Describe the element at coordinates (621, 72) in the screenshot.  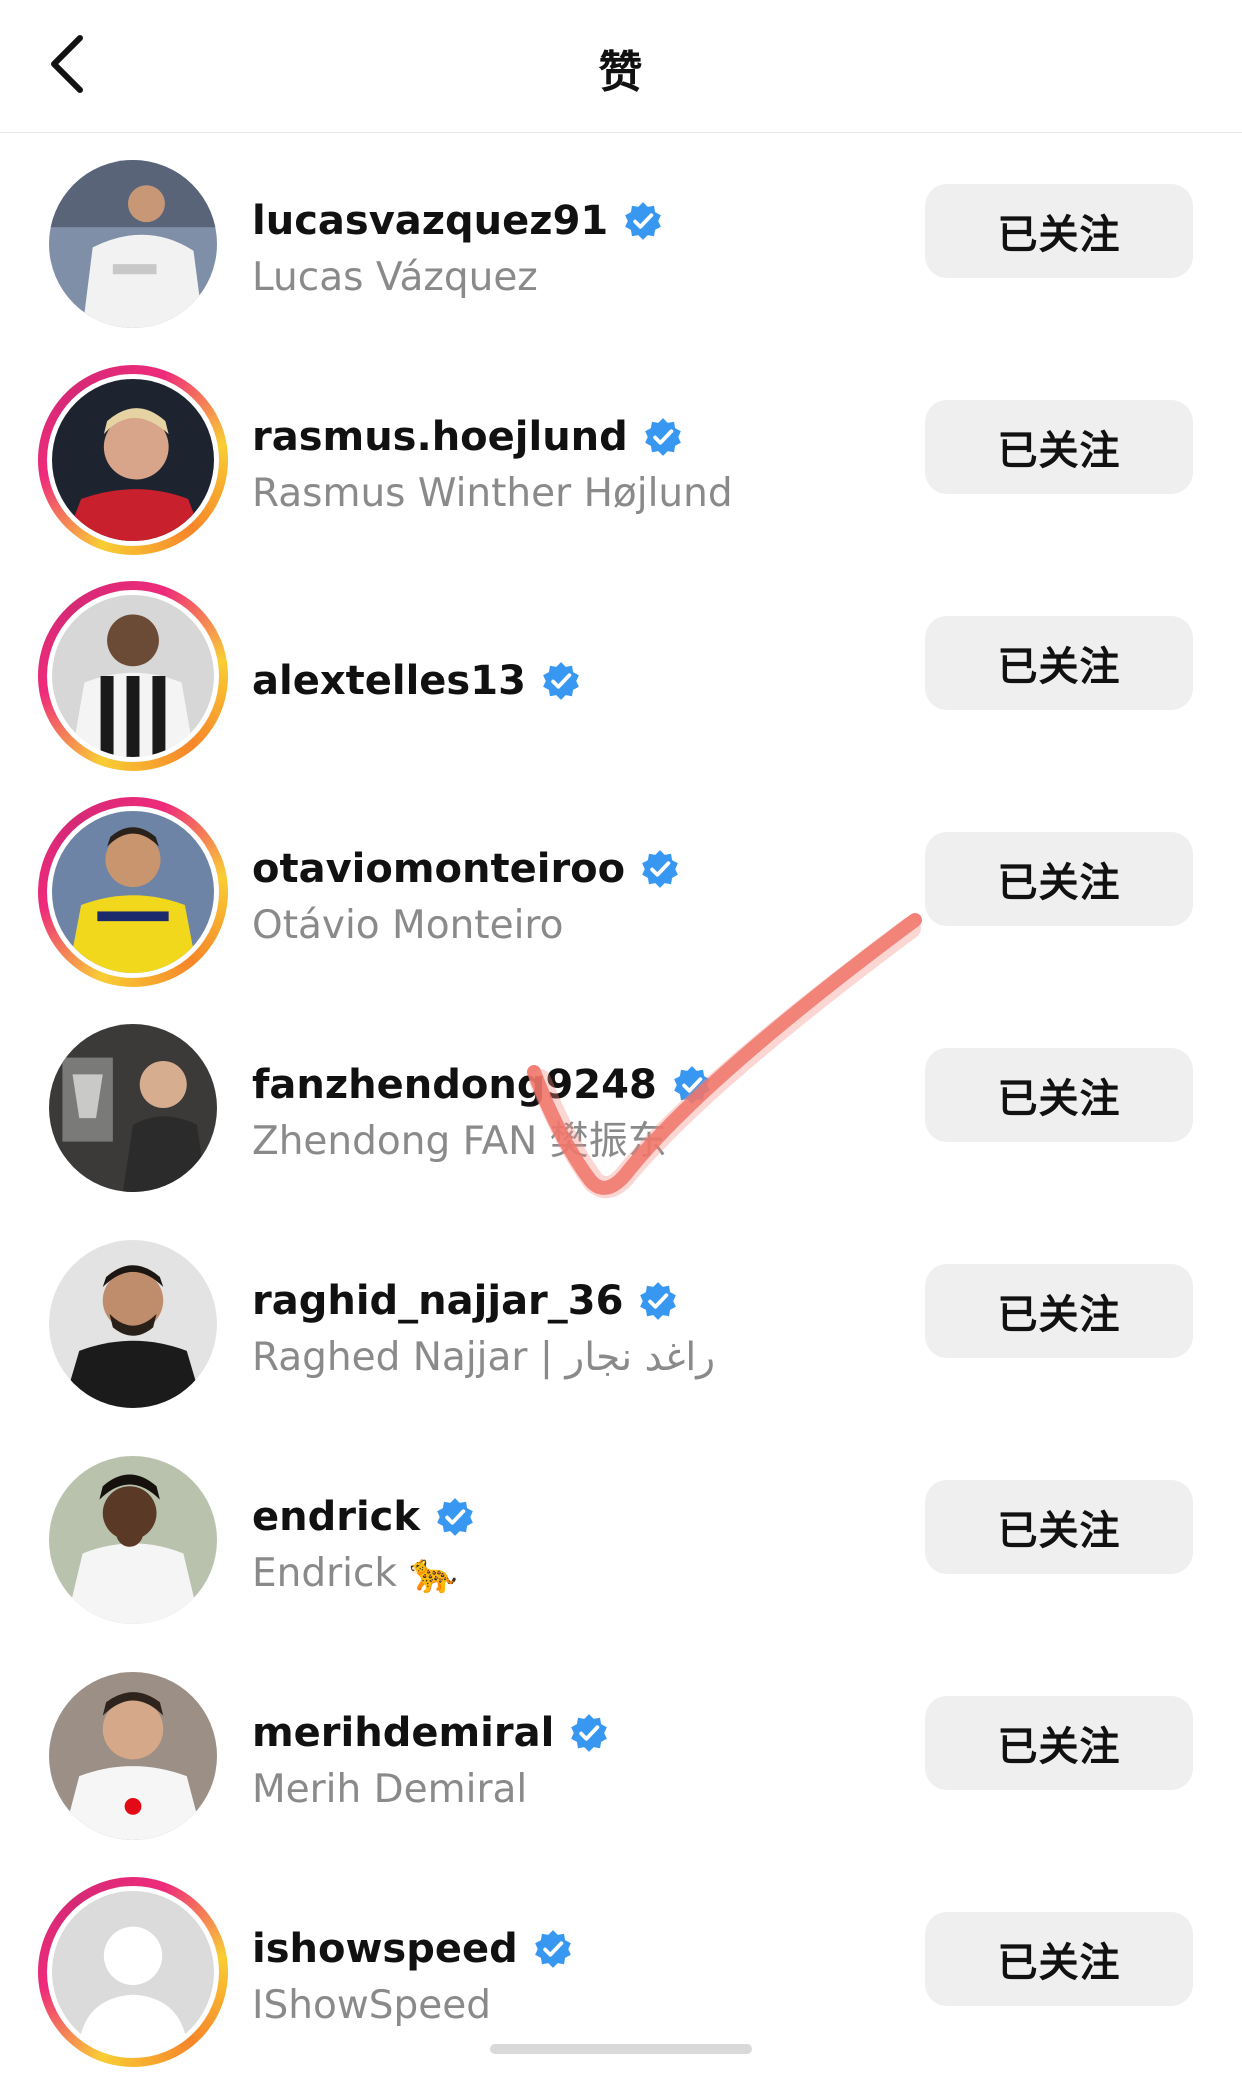
I see `page-title: 赞` at that location.